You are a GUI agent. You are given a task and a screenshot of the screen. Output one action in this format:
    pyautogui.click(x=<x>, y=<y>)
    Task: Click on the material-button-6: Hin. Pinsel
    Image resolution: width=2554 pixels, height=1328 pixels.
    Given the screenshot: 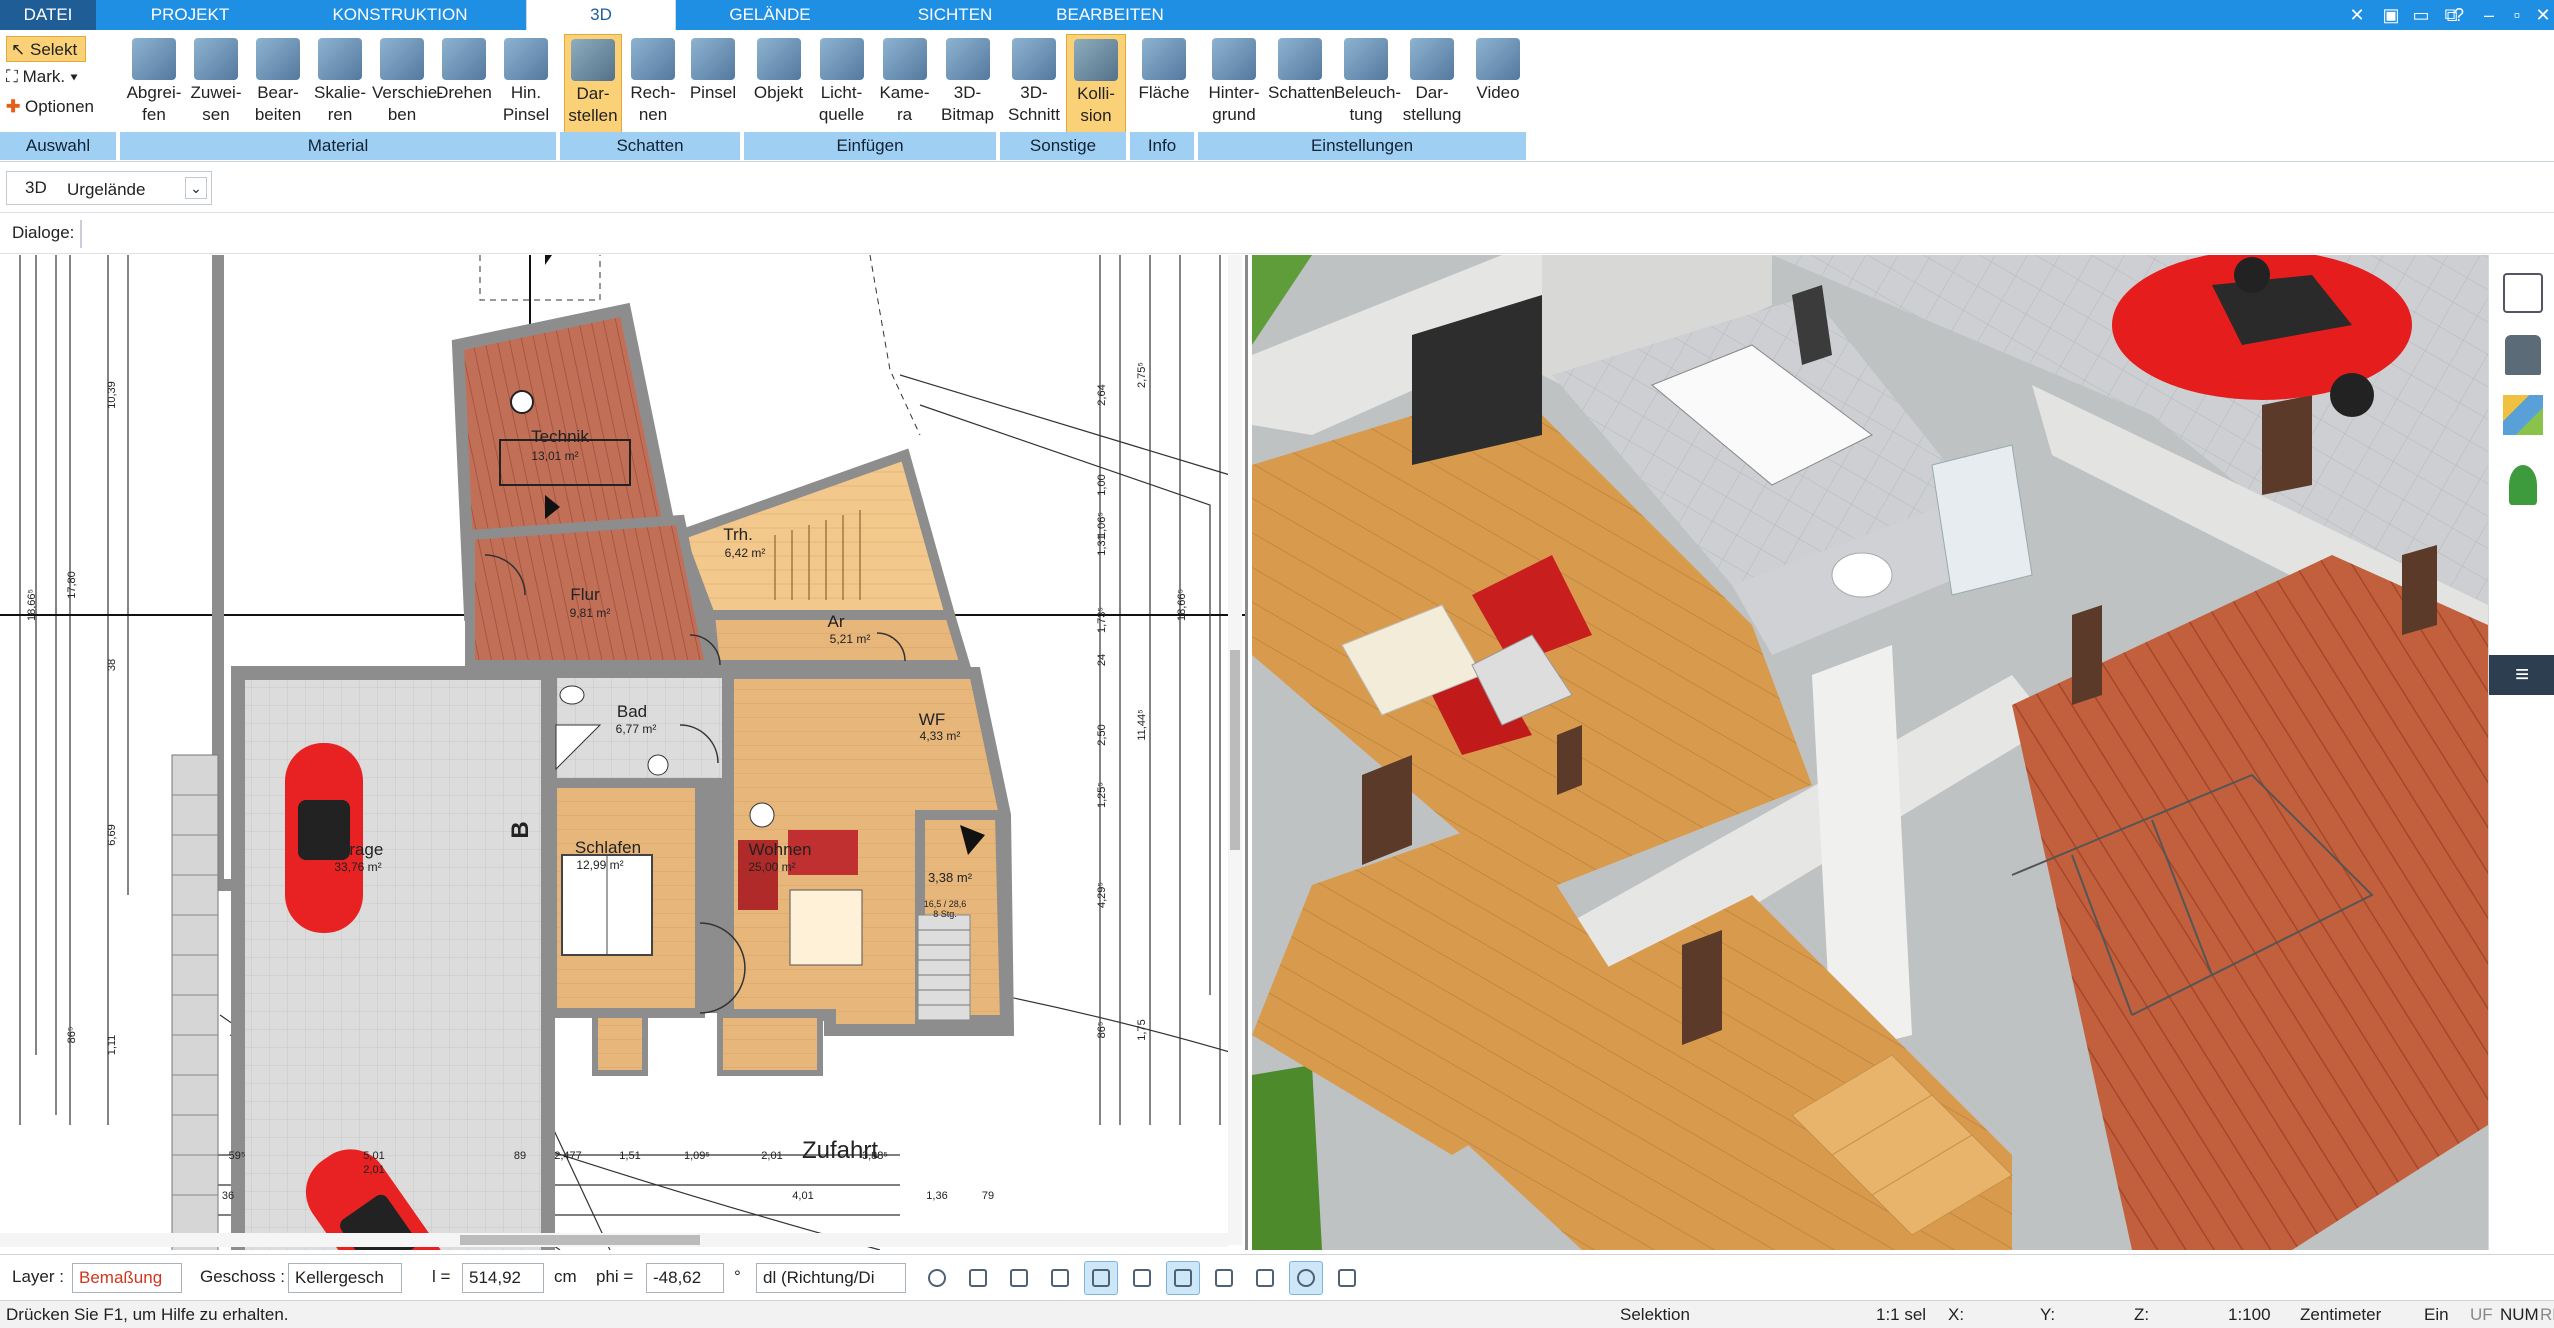 What is the action you would take?
    pyautogui.click(x=526, y=84)
    